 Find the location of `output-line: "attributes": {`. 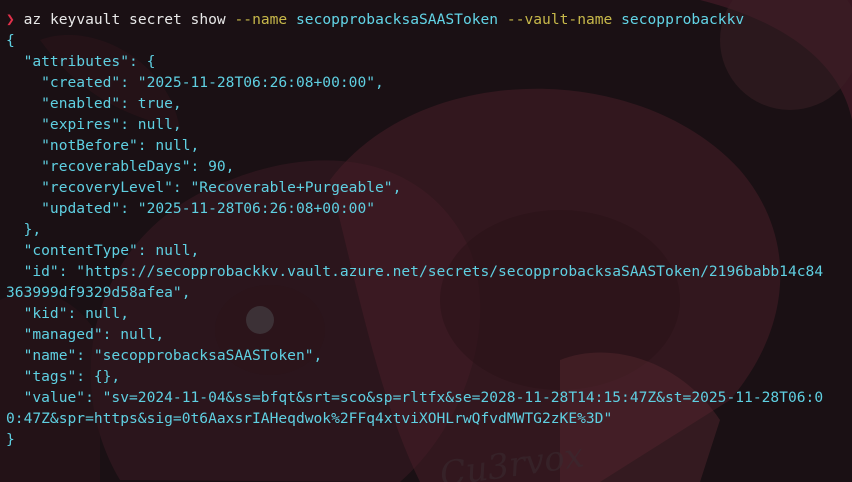

output-line: "attributes": { is located at coordinates (81, 61).